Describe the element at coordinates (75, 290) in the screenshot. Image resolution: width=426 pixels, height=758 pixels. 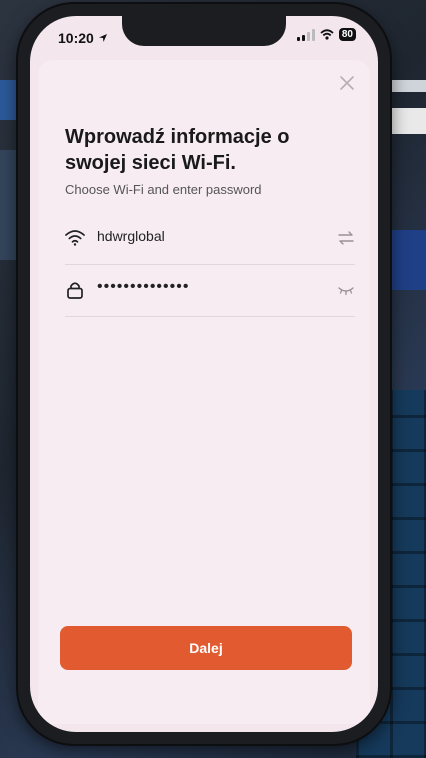
I see `lock-icon` at that location.